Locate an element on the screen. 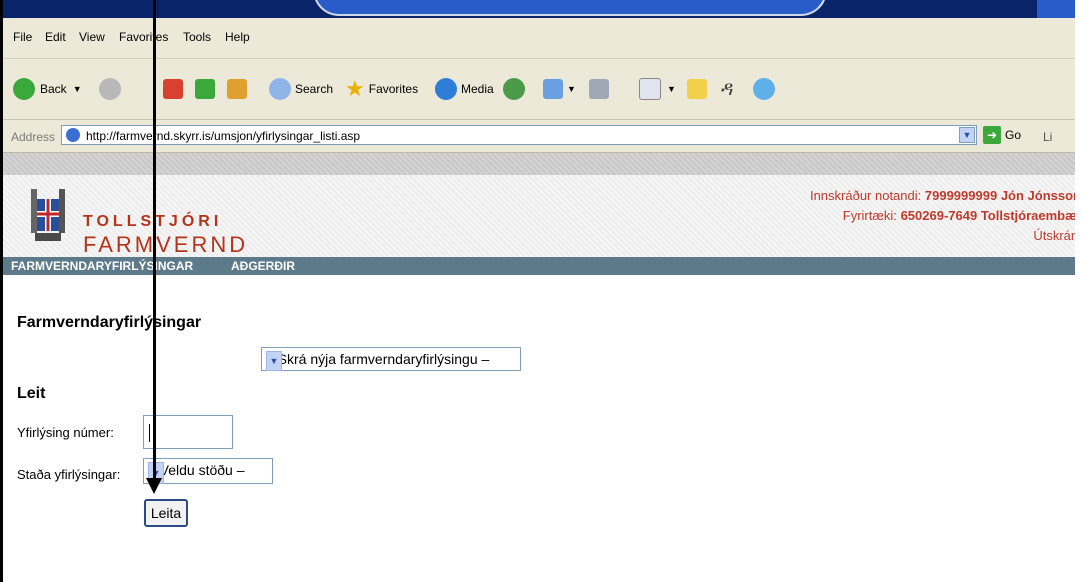  menu-help: Help is located at coordinates (237, 37).